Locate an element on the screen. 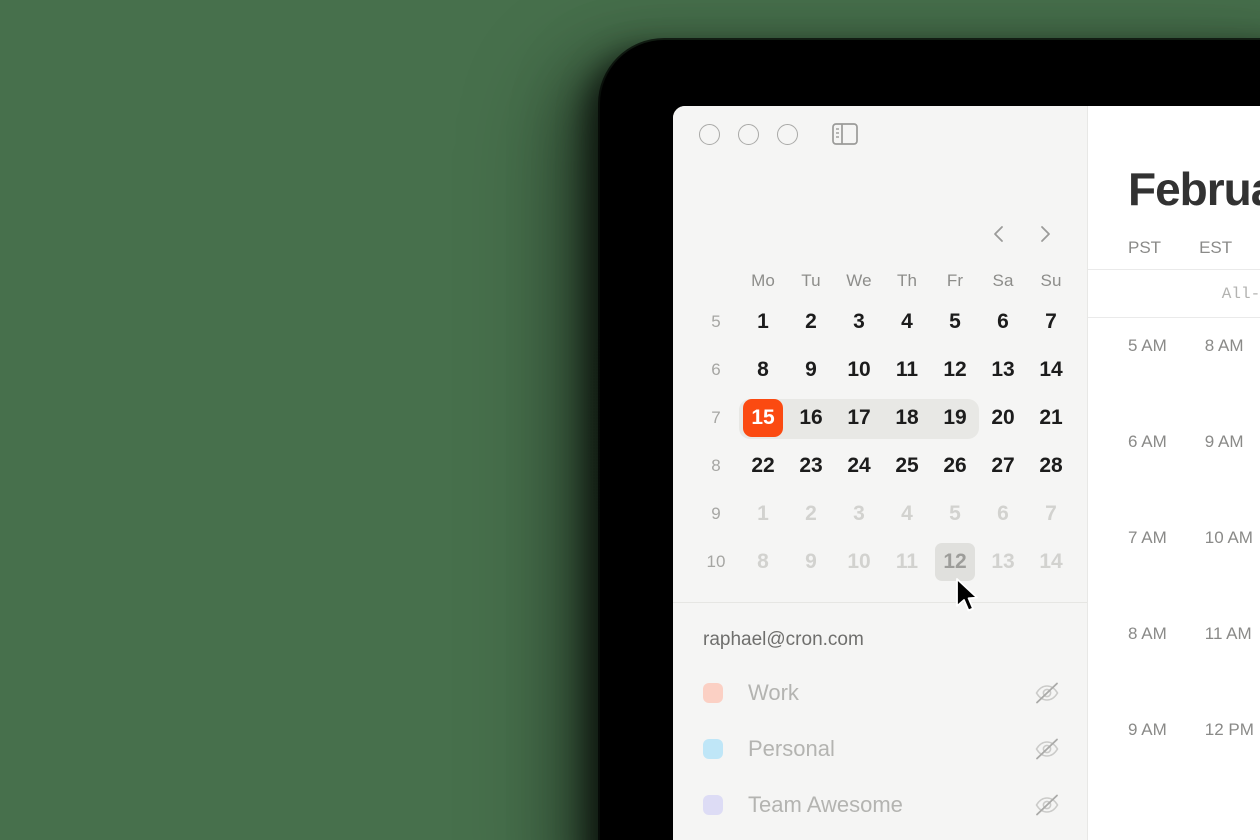  mini-calendar-day: 24 is located at coordinates (859, 466).